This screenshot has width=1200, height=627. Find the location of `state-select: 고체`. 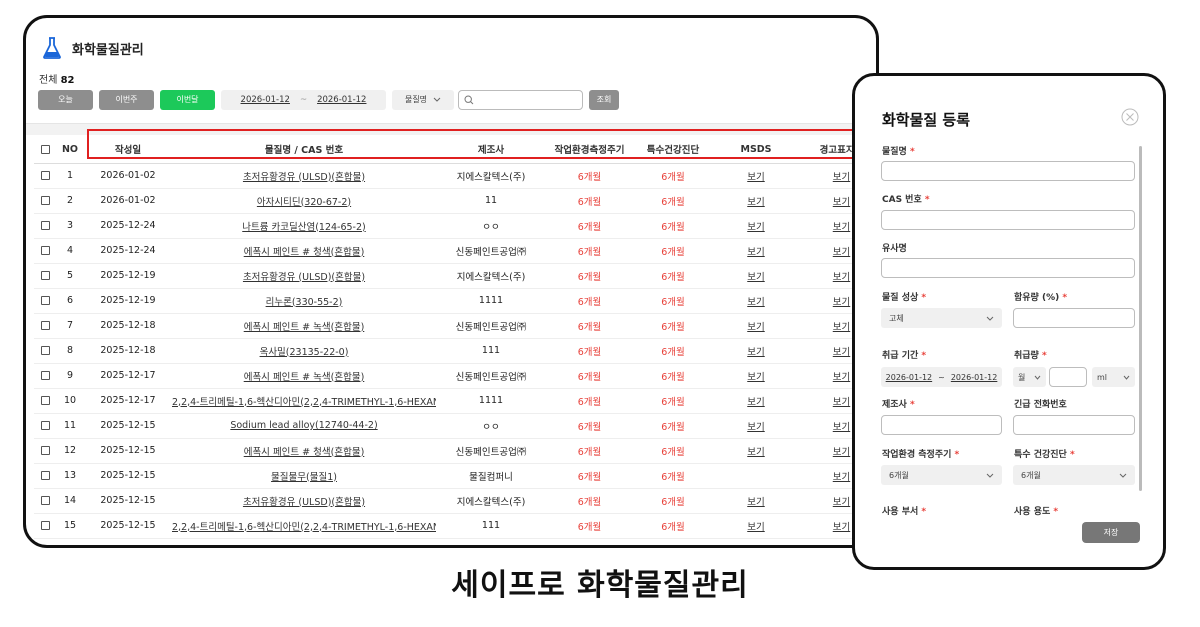

state-select: 고체 is located at coordinates (941, 318).